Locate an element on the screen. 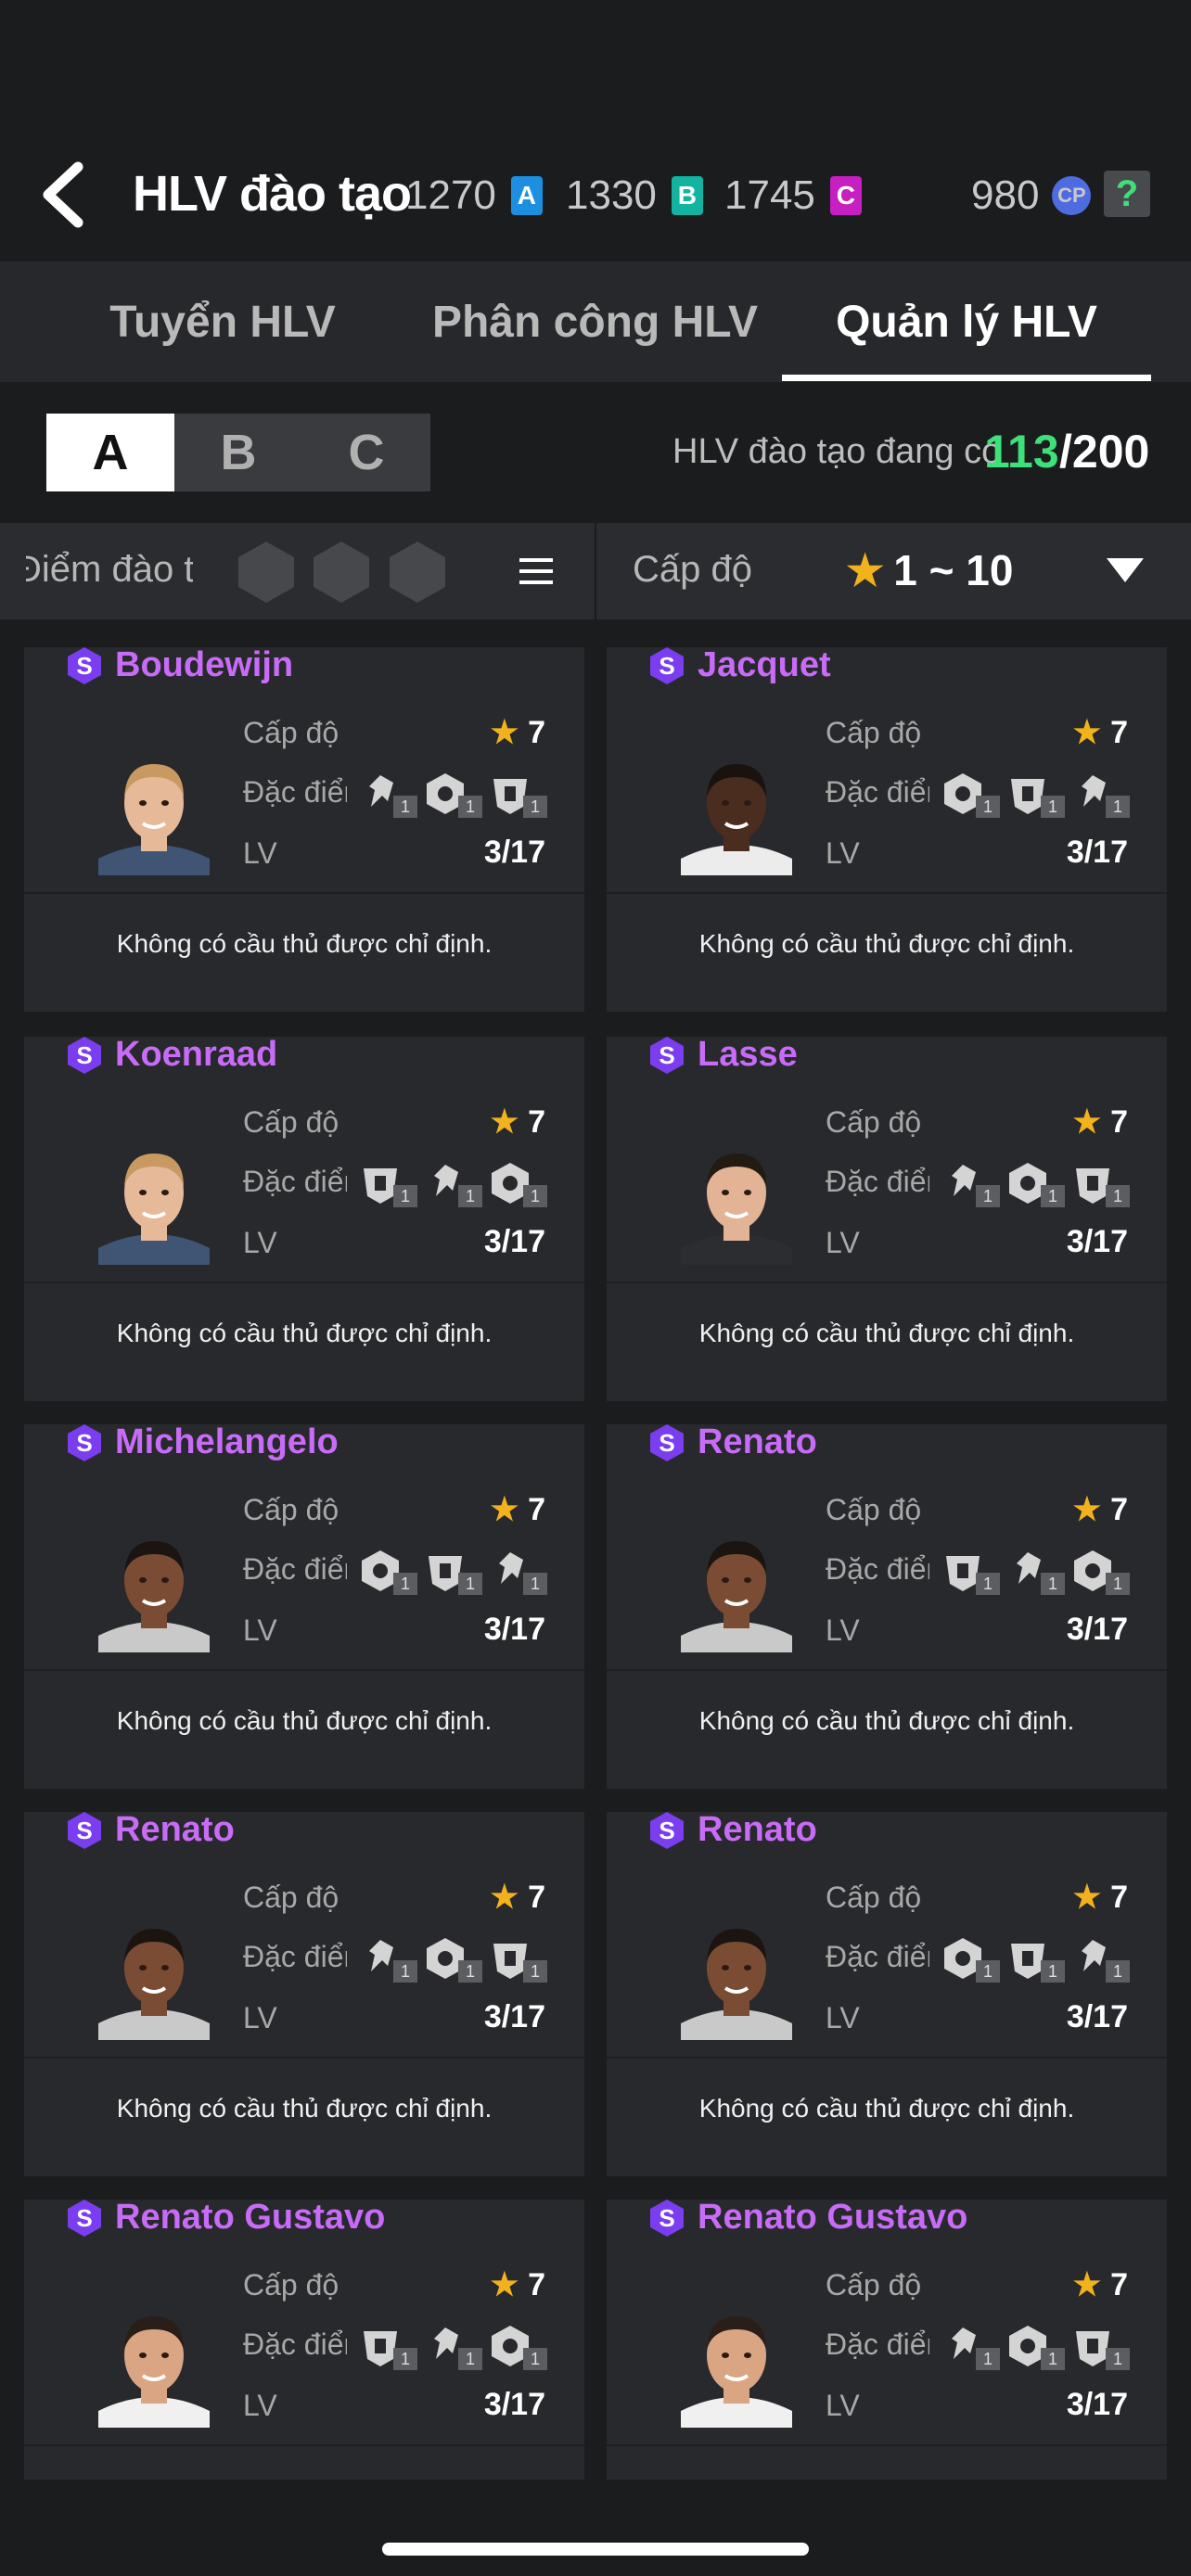 The width and height of the screenshot is (1191, 2576). ticket-c-icon: C is located at coordinates (845, 196).